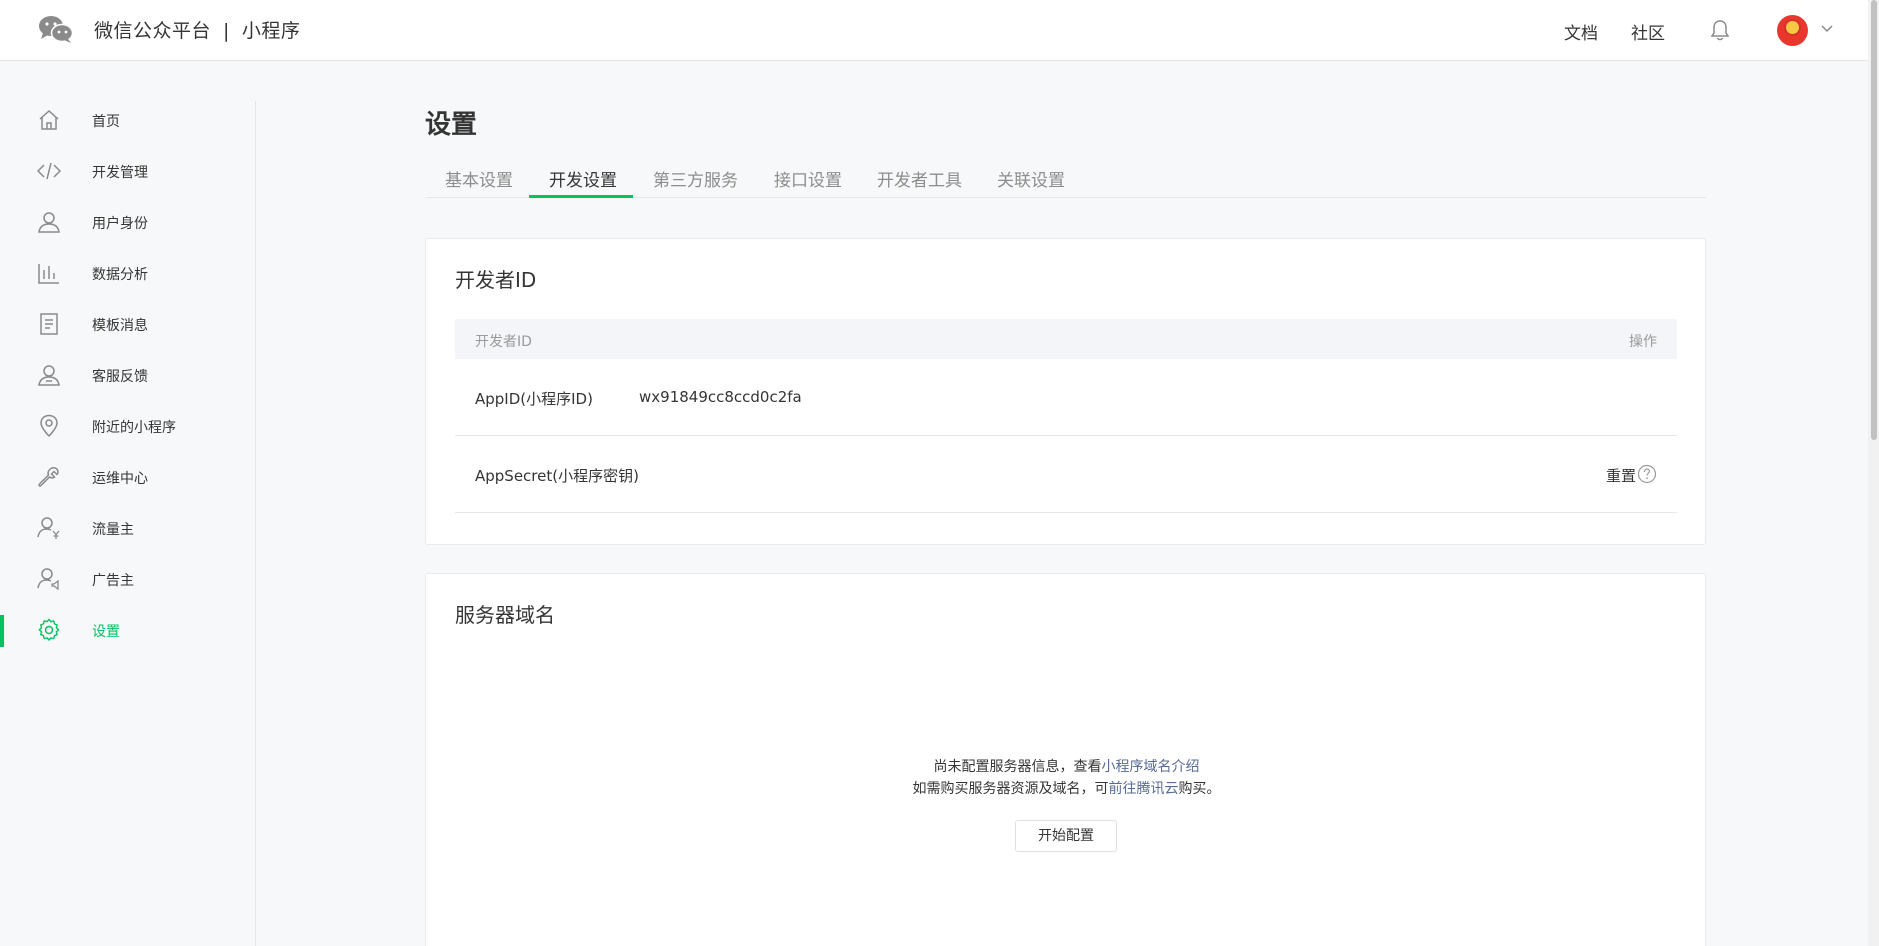 This screenshot has width=1879, height=946. What do you see at coordinates (1065, 178) in the screenshot?
I see `settings-tabs: 基本设置 开发设置 第三方服务 接口设置 开发者工具 关联设置` at bounding box center [1065, 178].